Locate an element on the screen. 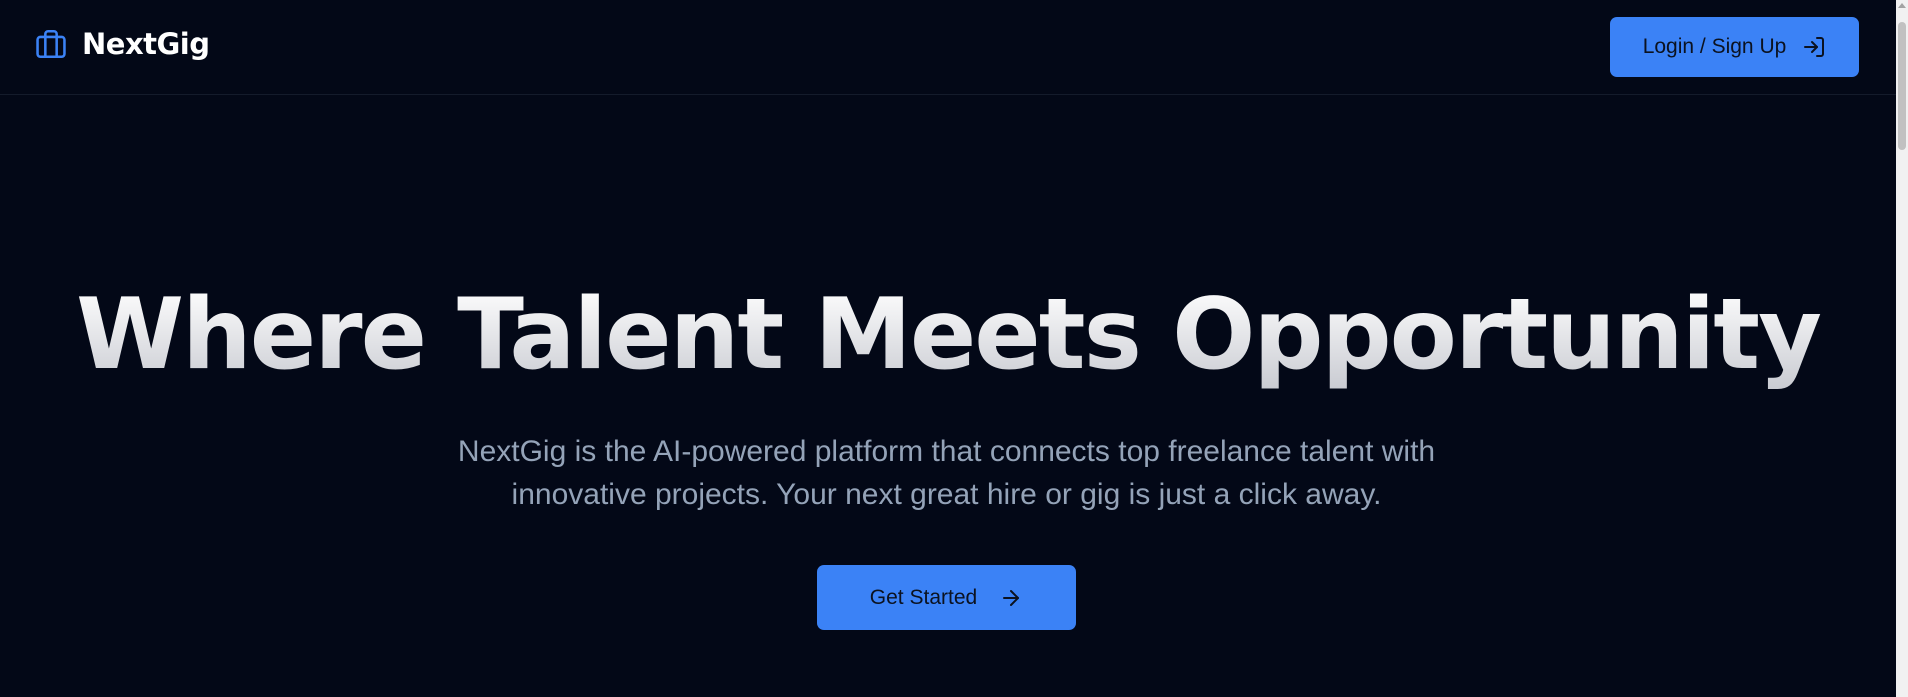  get-started-button: Get Started is located at coordinates (946, 597).